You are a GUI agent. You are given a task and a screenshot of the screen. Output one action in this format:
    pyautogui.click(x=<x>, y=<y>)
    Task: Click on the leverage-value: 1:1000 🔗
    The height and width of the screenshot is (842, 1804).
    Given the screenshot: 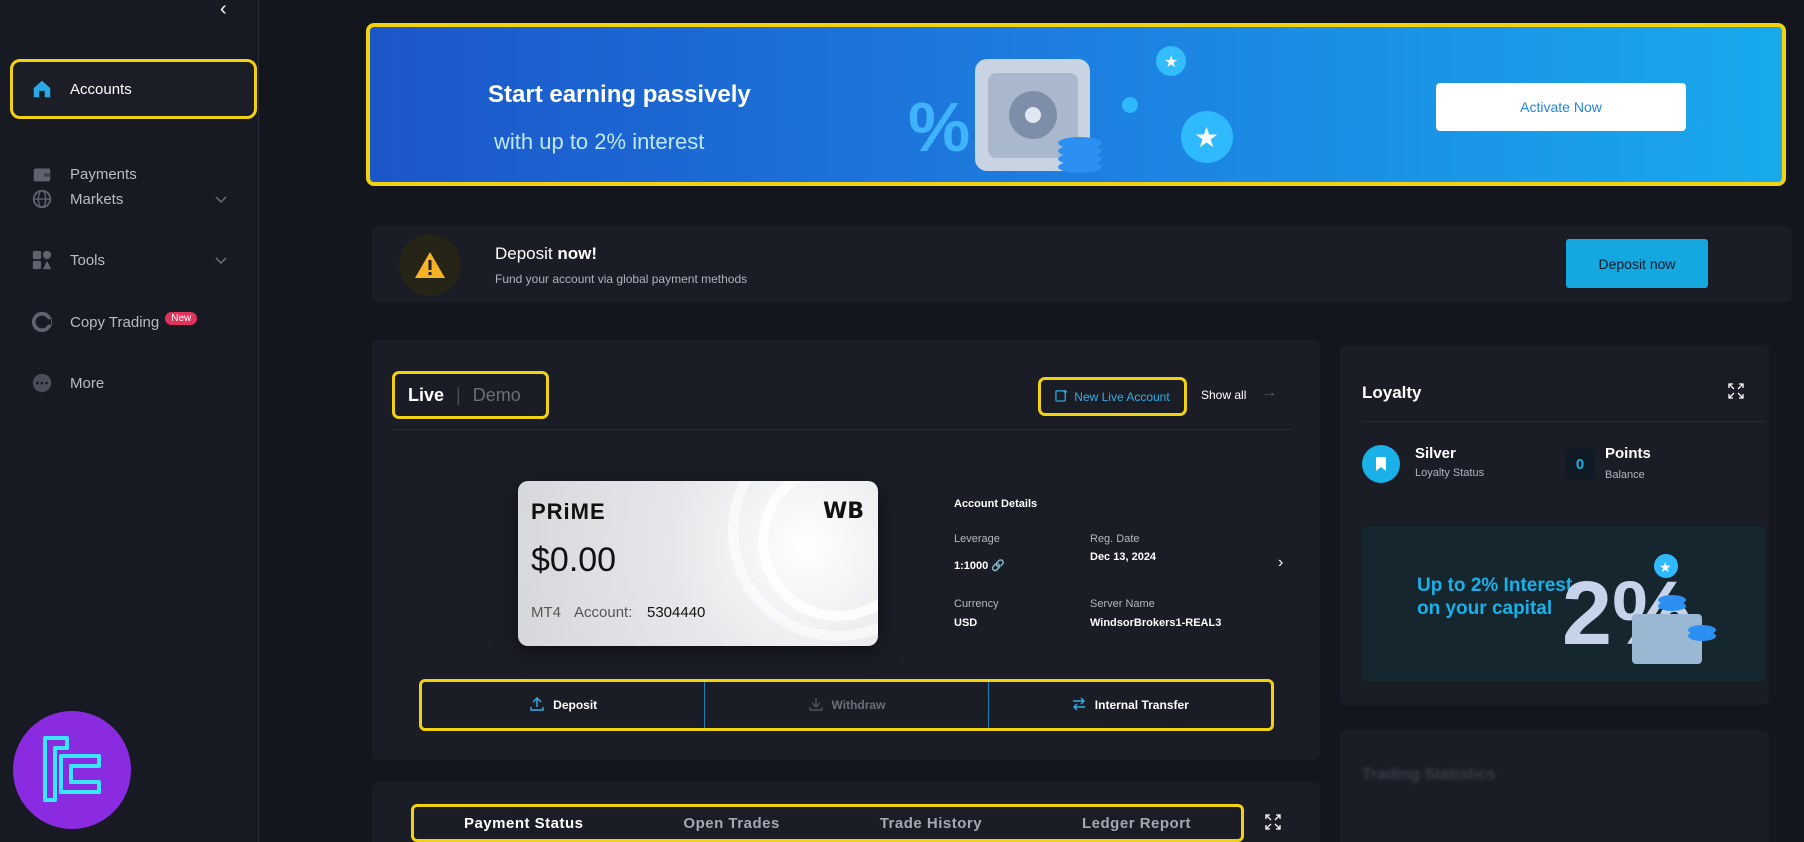 What is the action you would take?
    pyautogui.click(x=979, y=565)
    